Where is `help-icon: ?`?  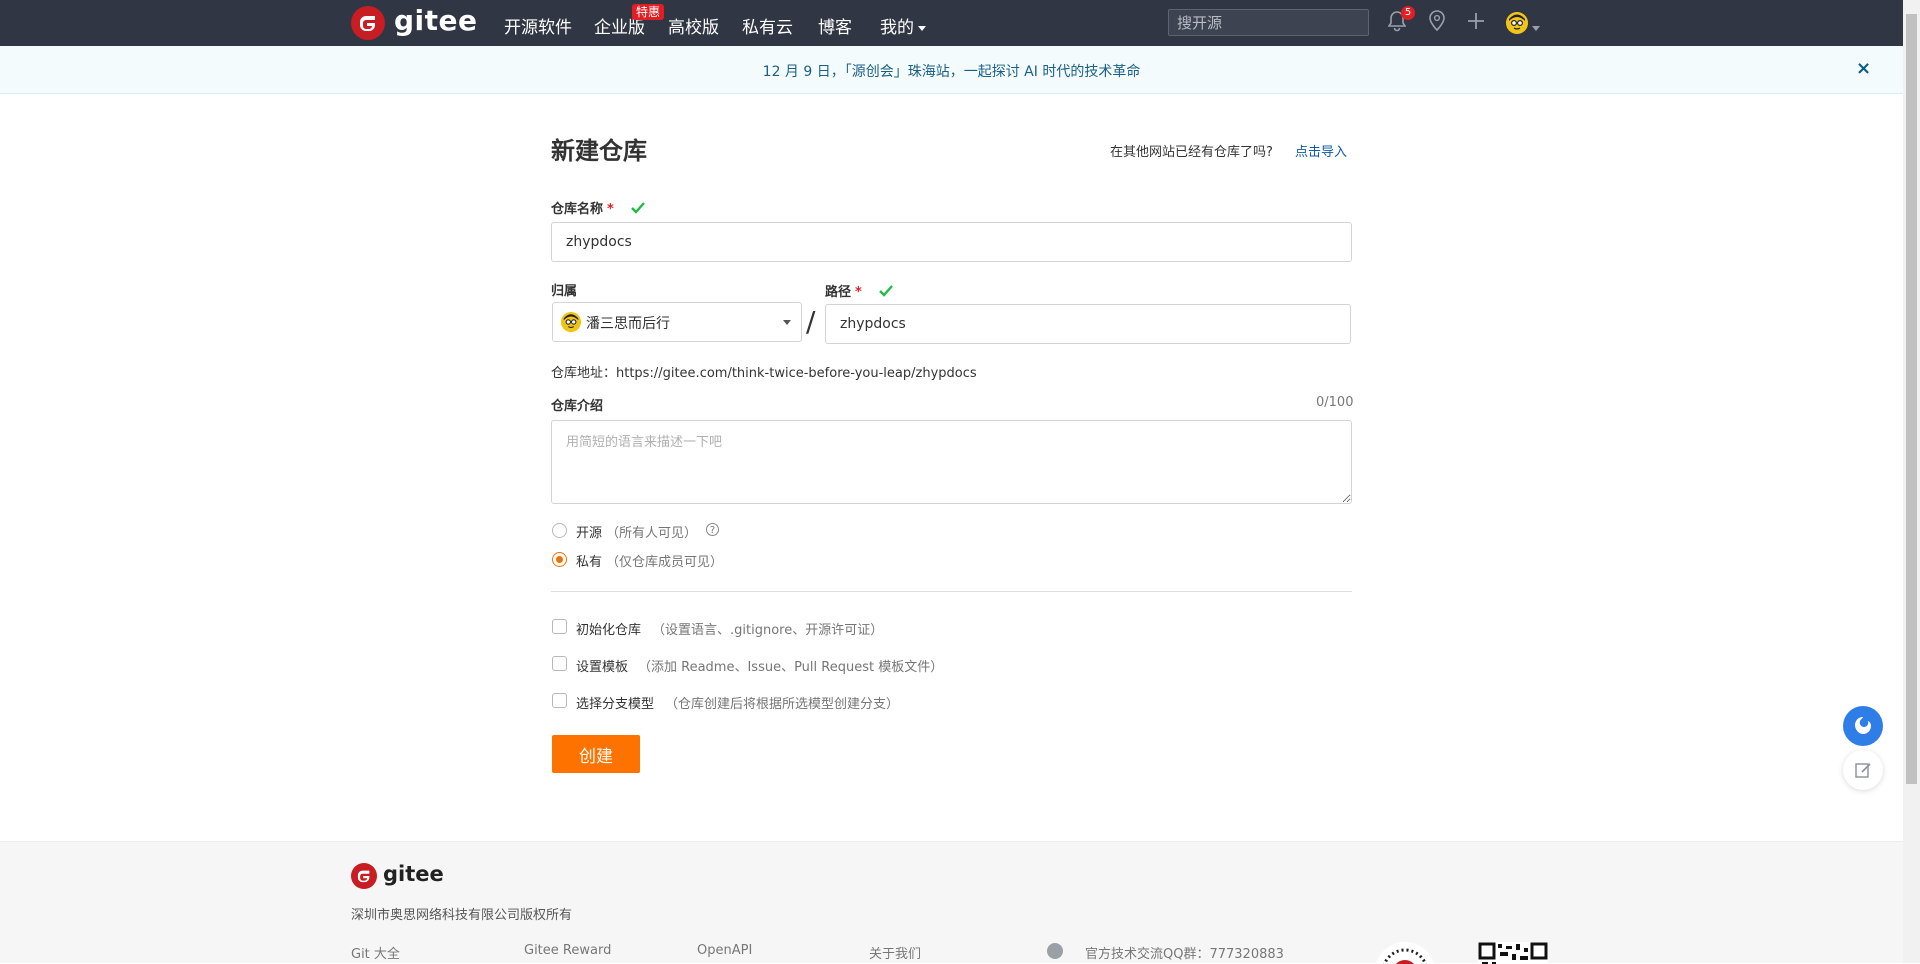 help-icon: ? is located at coordinates (712, 529).